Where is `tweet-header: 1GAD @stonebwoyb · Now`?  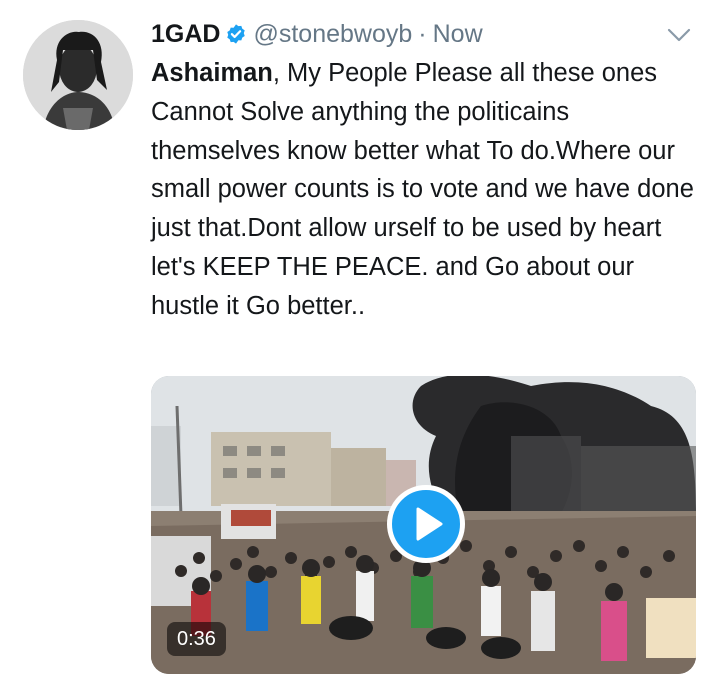
tweet-header: 1GAD @stonebwoyb · Now is located at coordinates (411, 34).